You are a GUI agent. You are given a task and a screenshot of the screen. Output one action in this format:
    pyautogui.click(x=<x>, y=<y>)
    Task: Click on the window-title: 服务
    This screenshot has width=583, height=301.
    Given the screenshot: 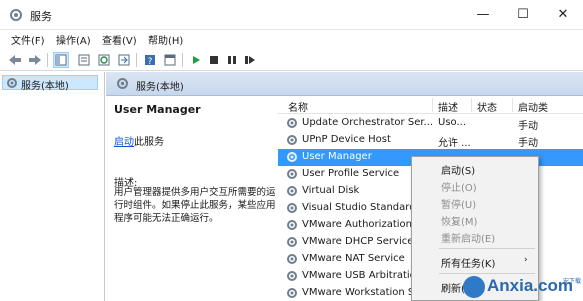 What is the action you would take?
    pyautogui.click(x=41, y=16)
    